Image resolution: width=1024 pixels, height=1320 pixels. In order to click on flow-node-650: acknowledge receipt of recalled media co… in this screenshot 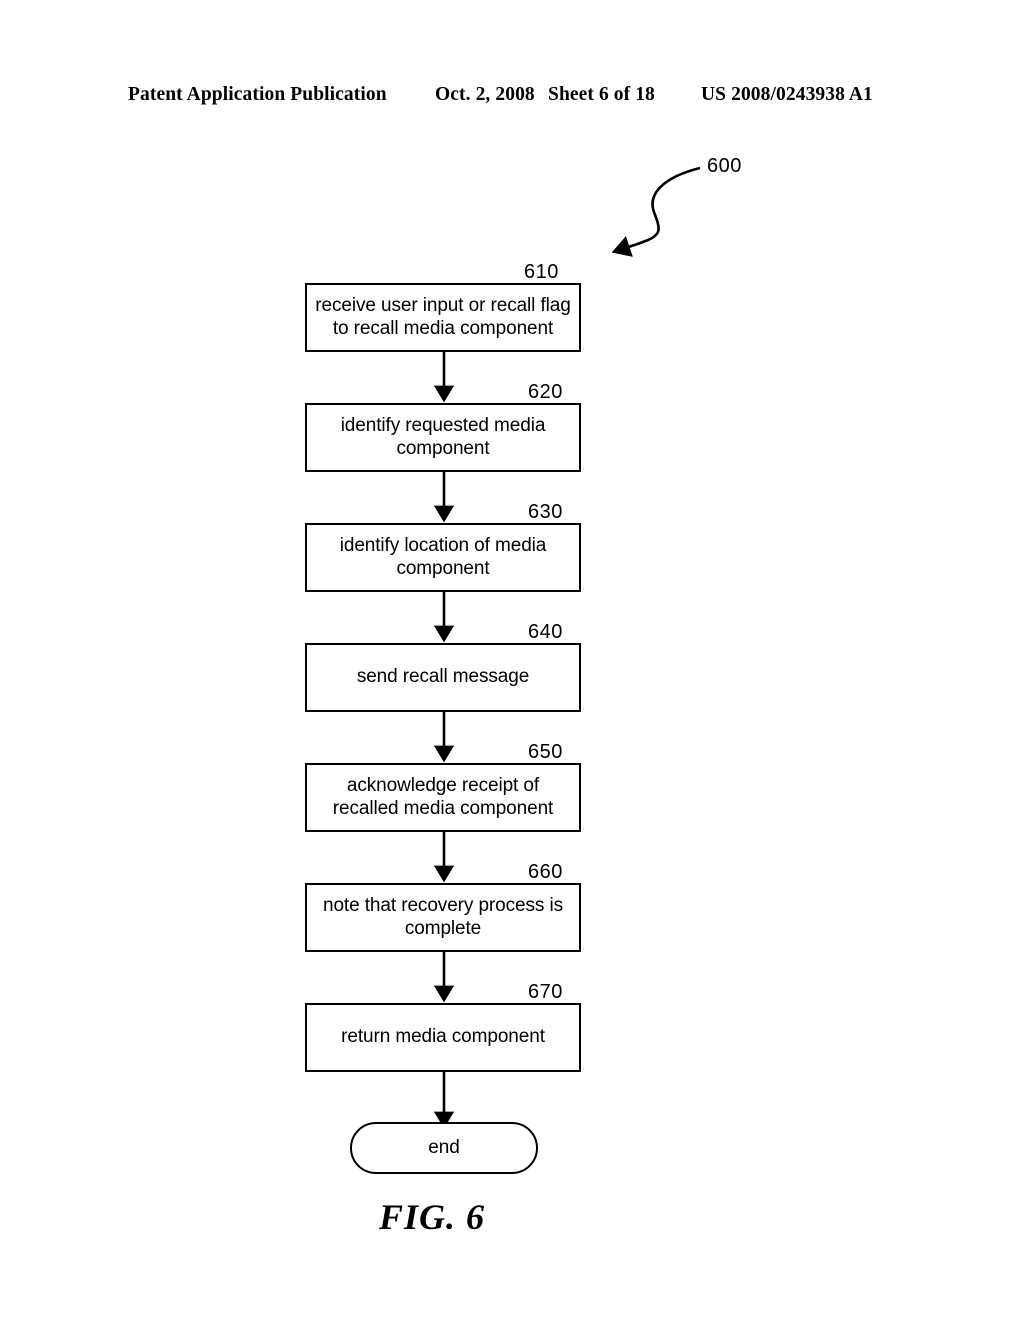, I will do `click(443, 797)`.